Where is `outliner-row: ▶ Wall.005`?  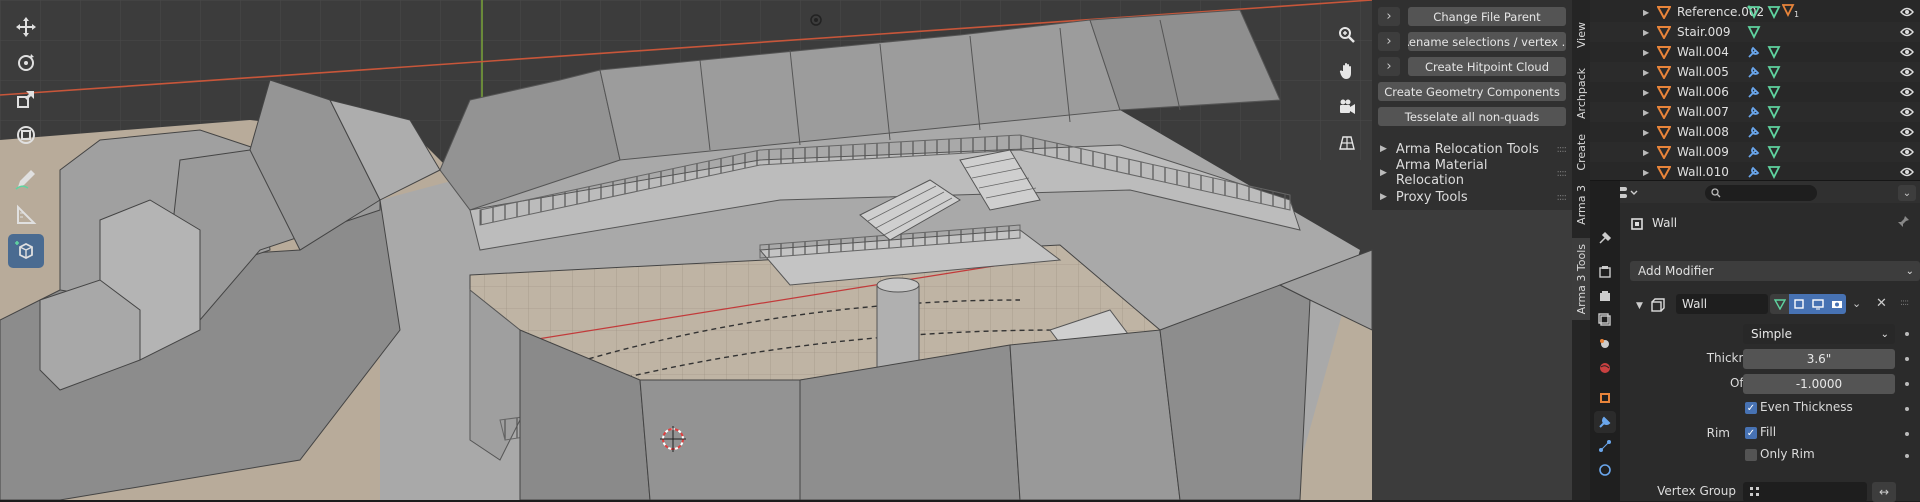 outliner-row: ▶ Wall.005 is located at coordinates (1755, 72).